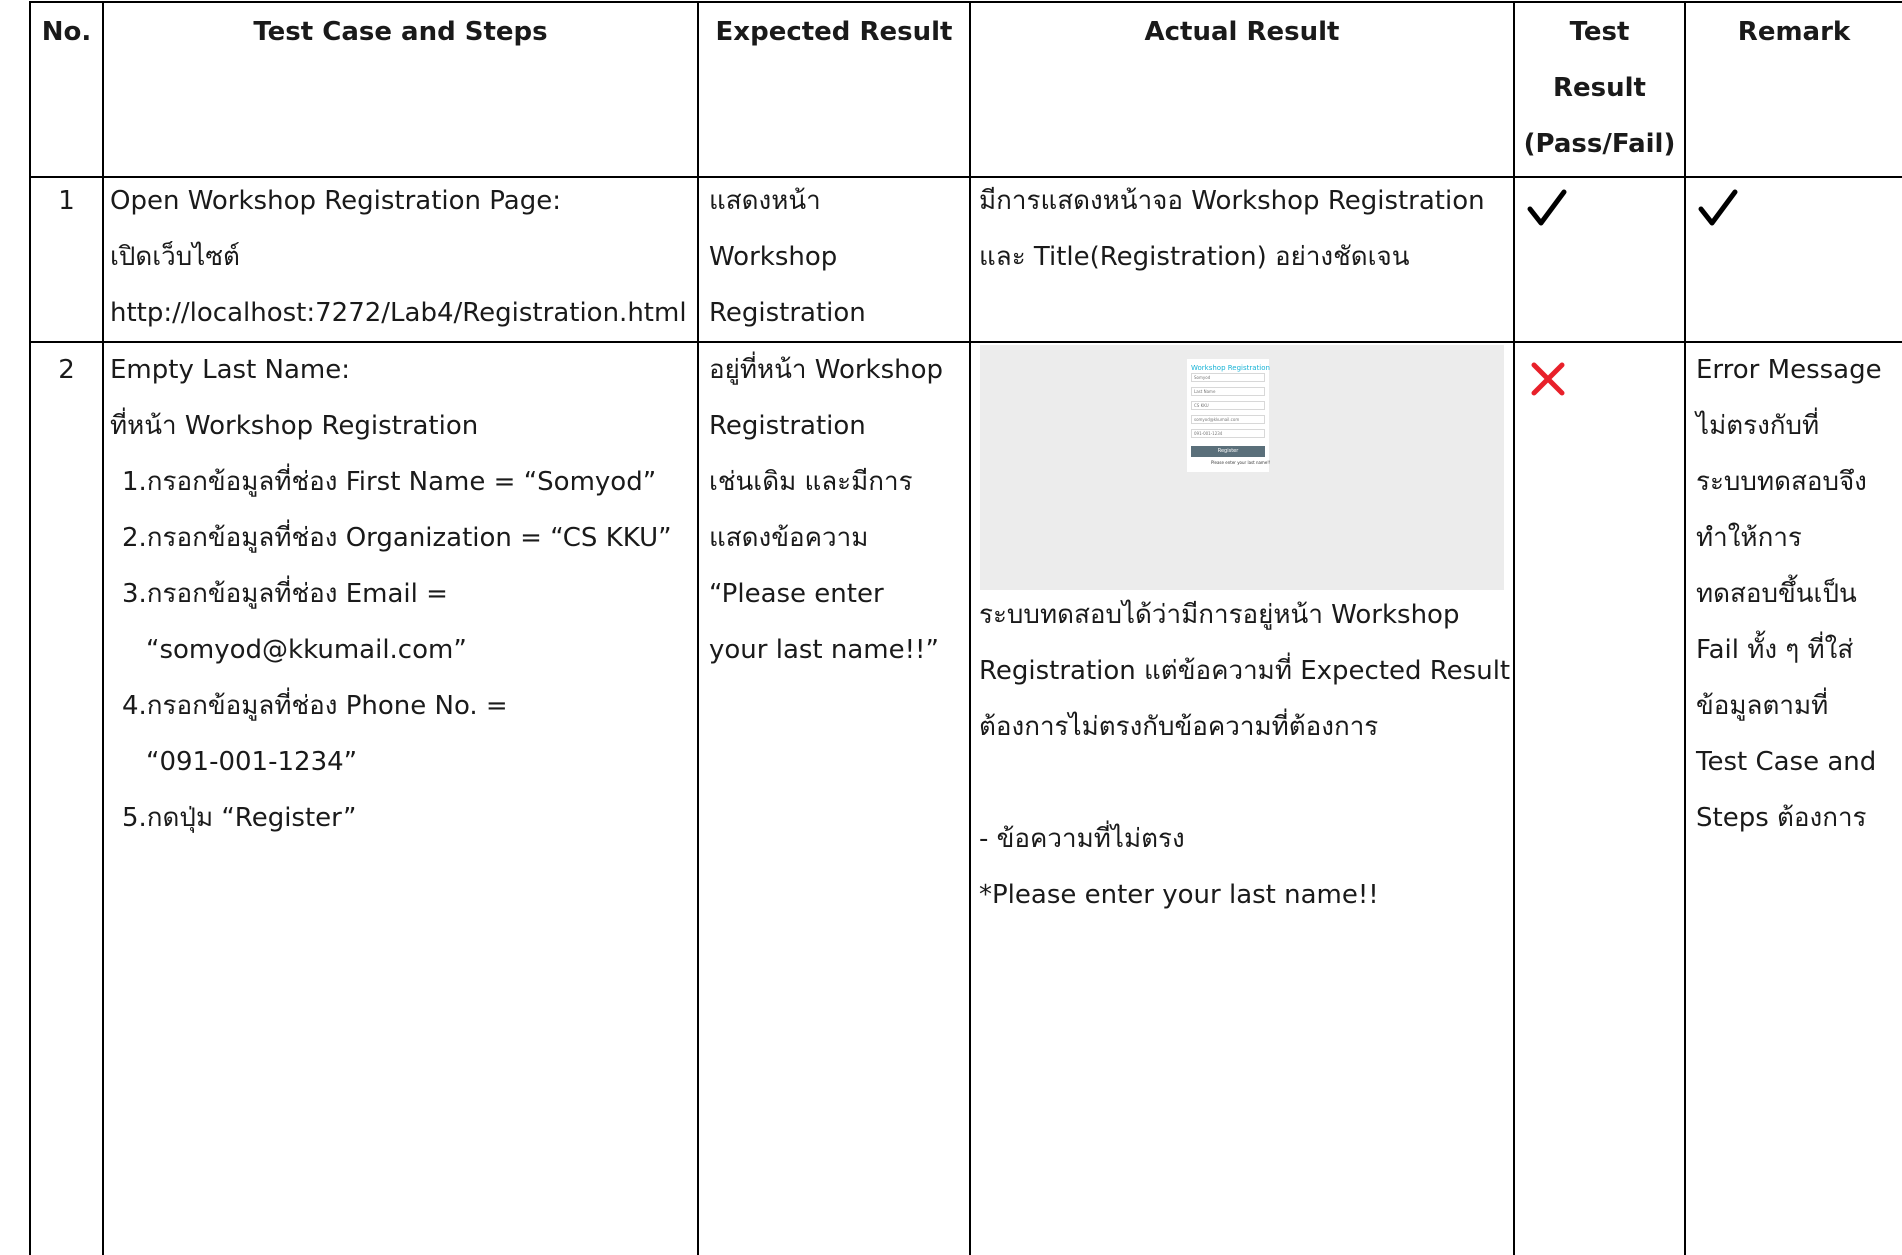 The width and height of the screenshot is (1902, 1255). I want to click on table-border-top, so click(965, 2).